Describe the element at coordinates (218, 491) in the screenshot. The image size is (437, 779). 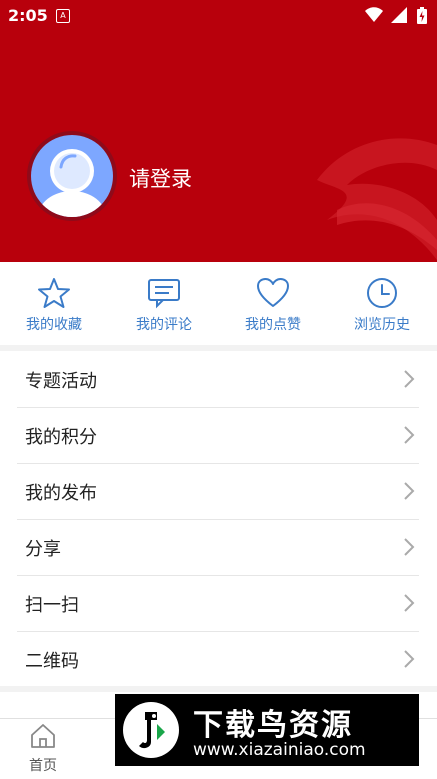
I see `menu-item-posts: 我的发布` at that location.